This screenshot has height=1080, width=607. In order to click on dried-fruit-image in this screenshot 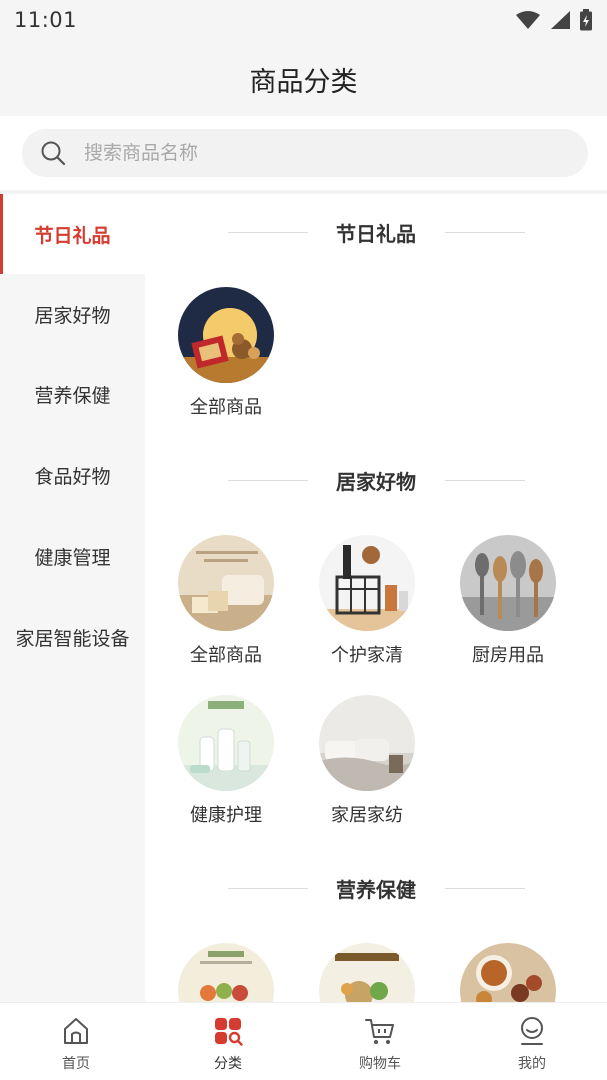, I will do `click(508, 972)`.